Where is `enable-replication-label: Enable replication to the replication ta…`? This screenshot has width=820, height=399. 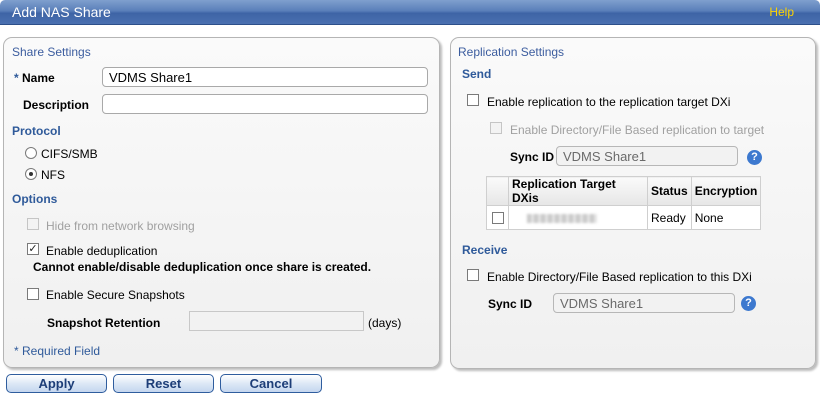 enable-replication-label: Enable replication to the replication ta… is located at coordinates (609, 102).